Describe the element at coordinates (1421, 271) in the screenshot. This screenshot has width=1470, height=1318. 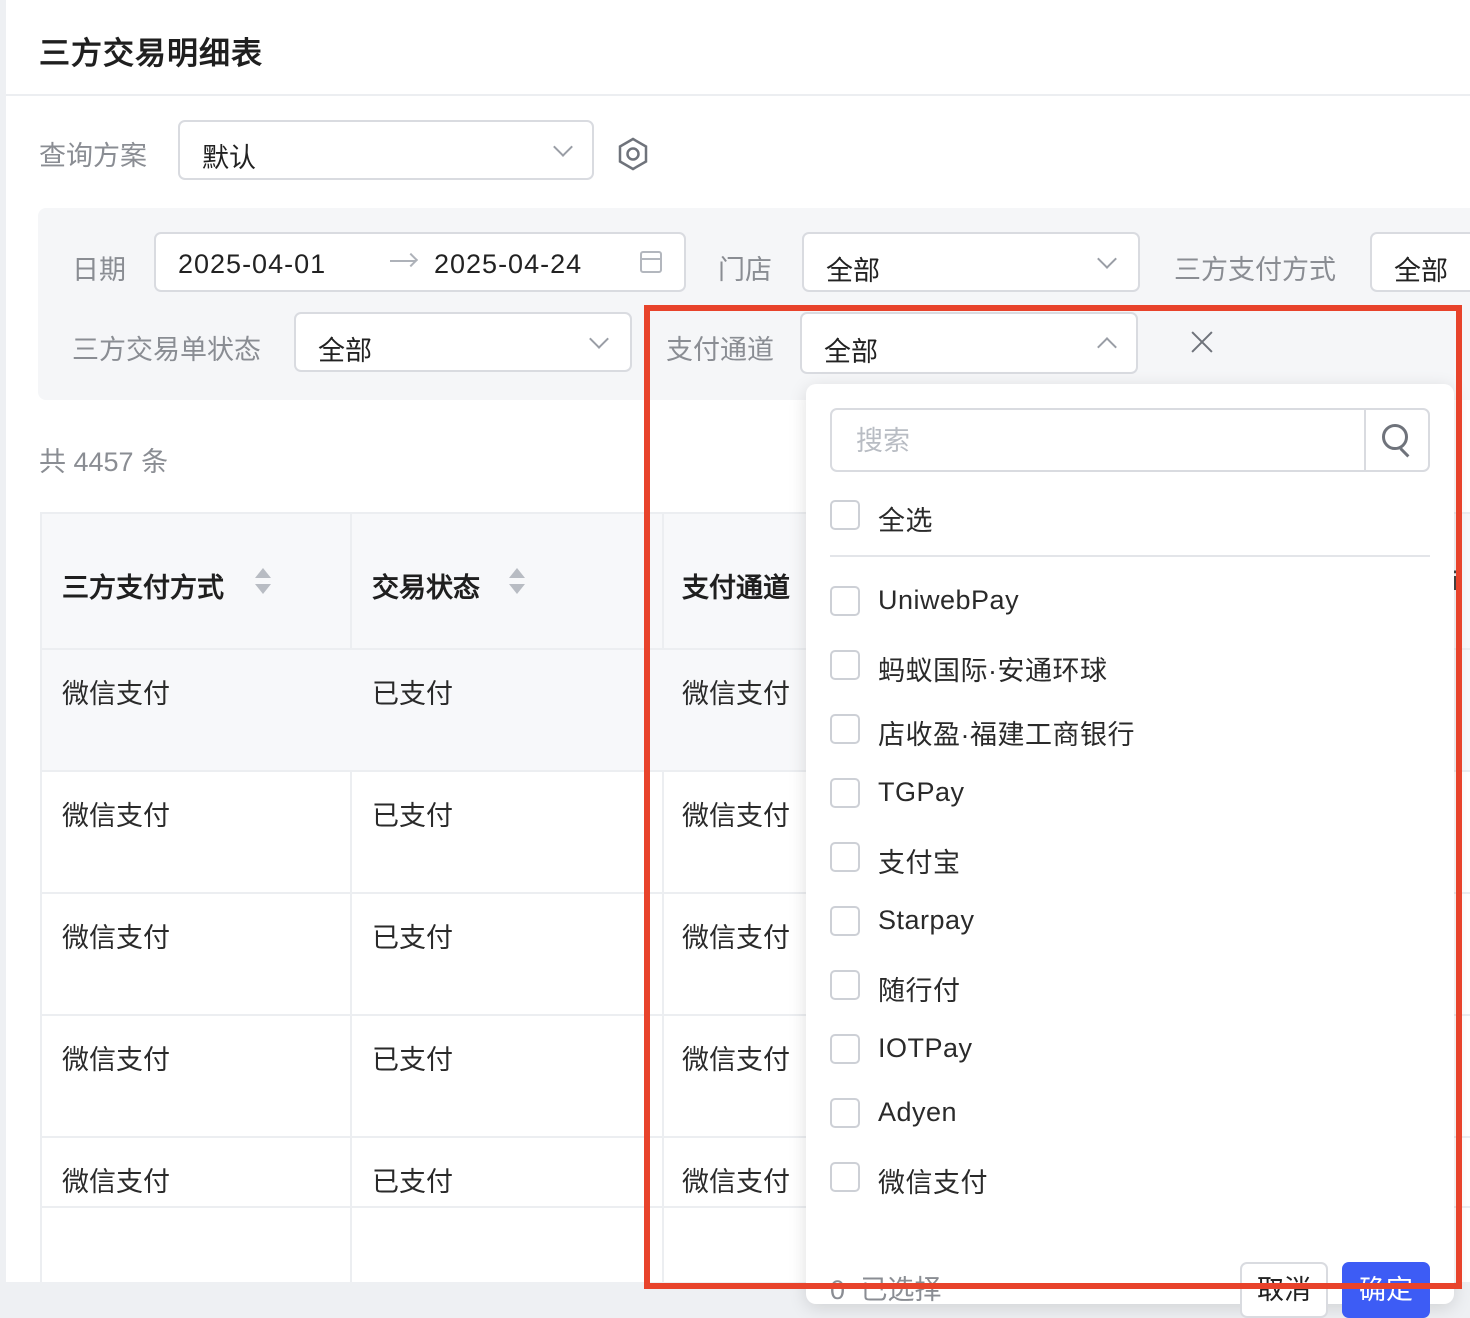
I see `pay-method-value: 全部` at that location.